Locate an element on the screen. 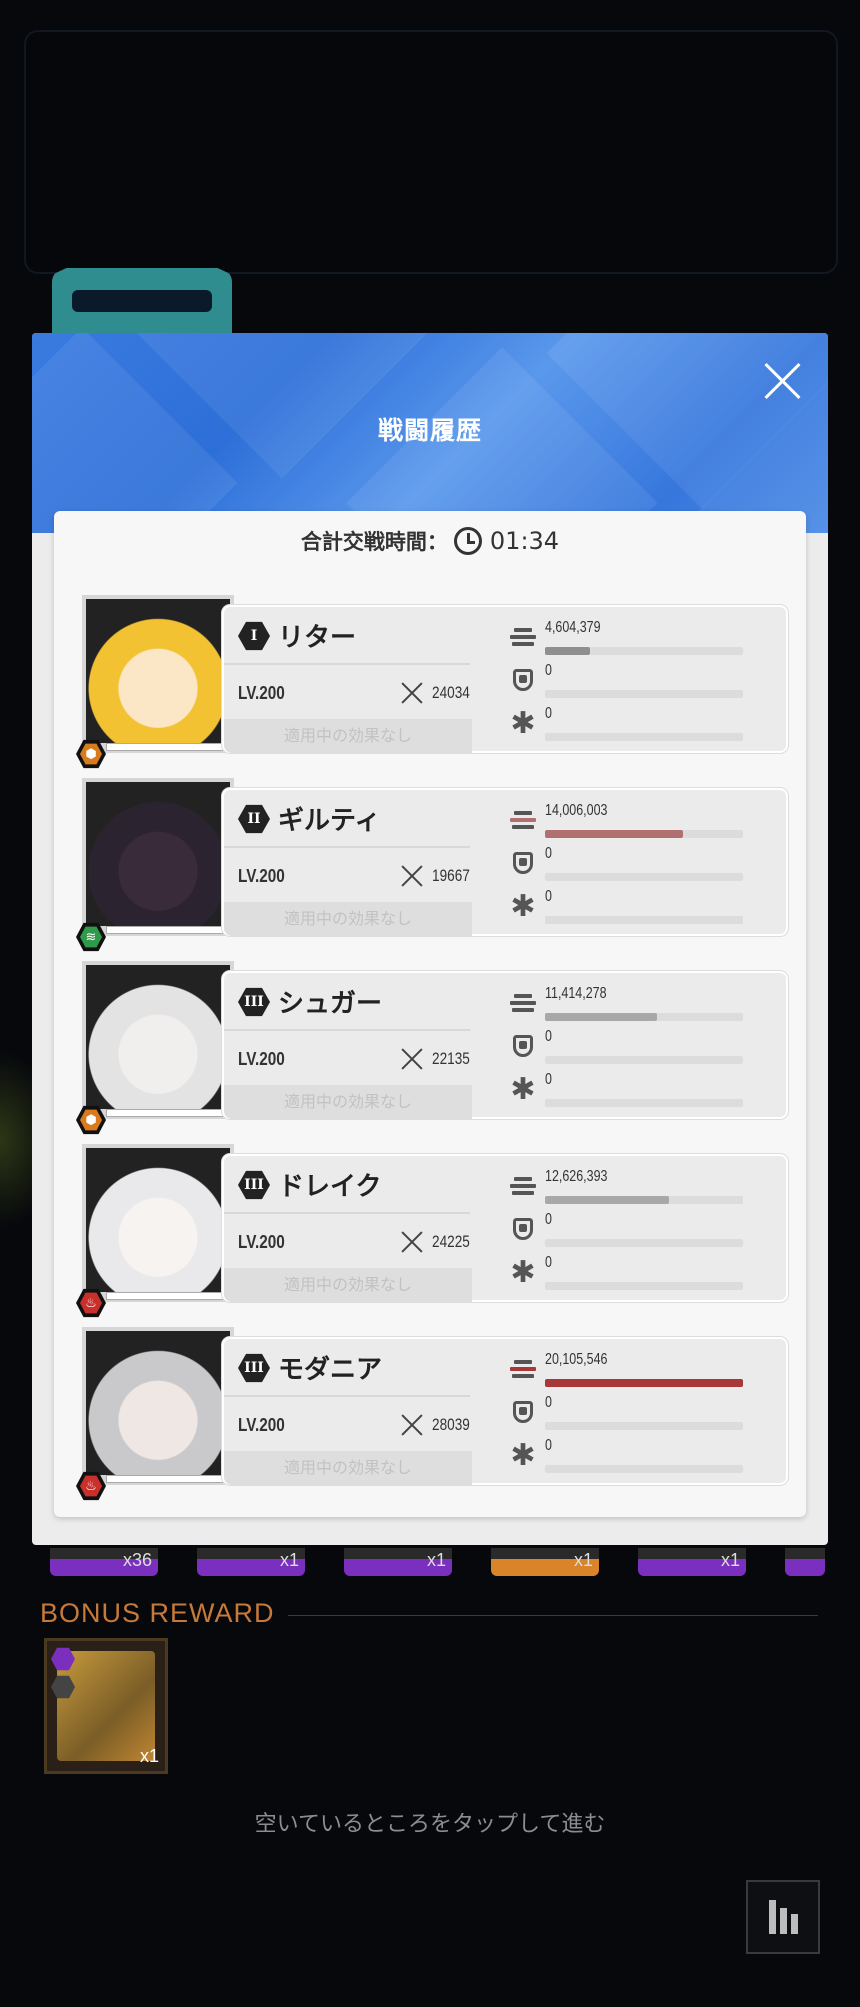  reward-item is located at coordinates (805, 1562).